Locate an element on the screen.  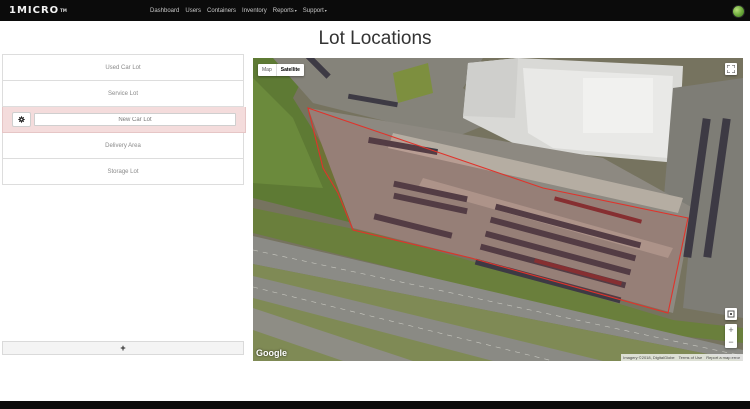
lot-settings-button is located at coordinates (21, 119).